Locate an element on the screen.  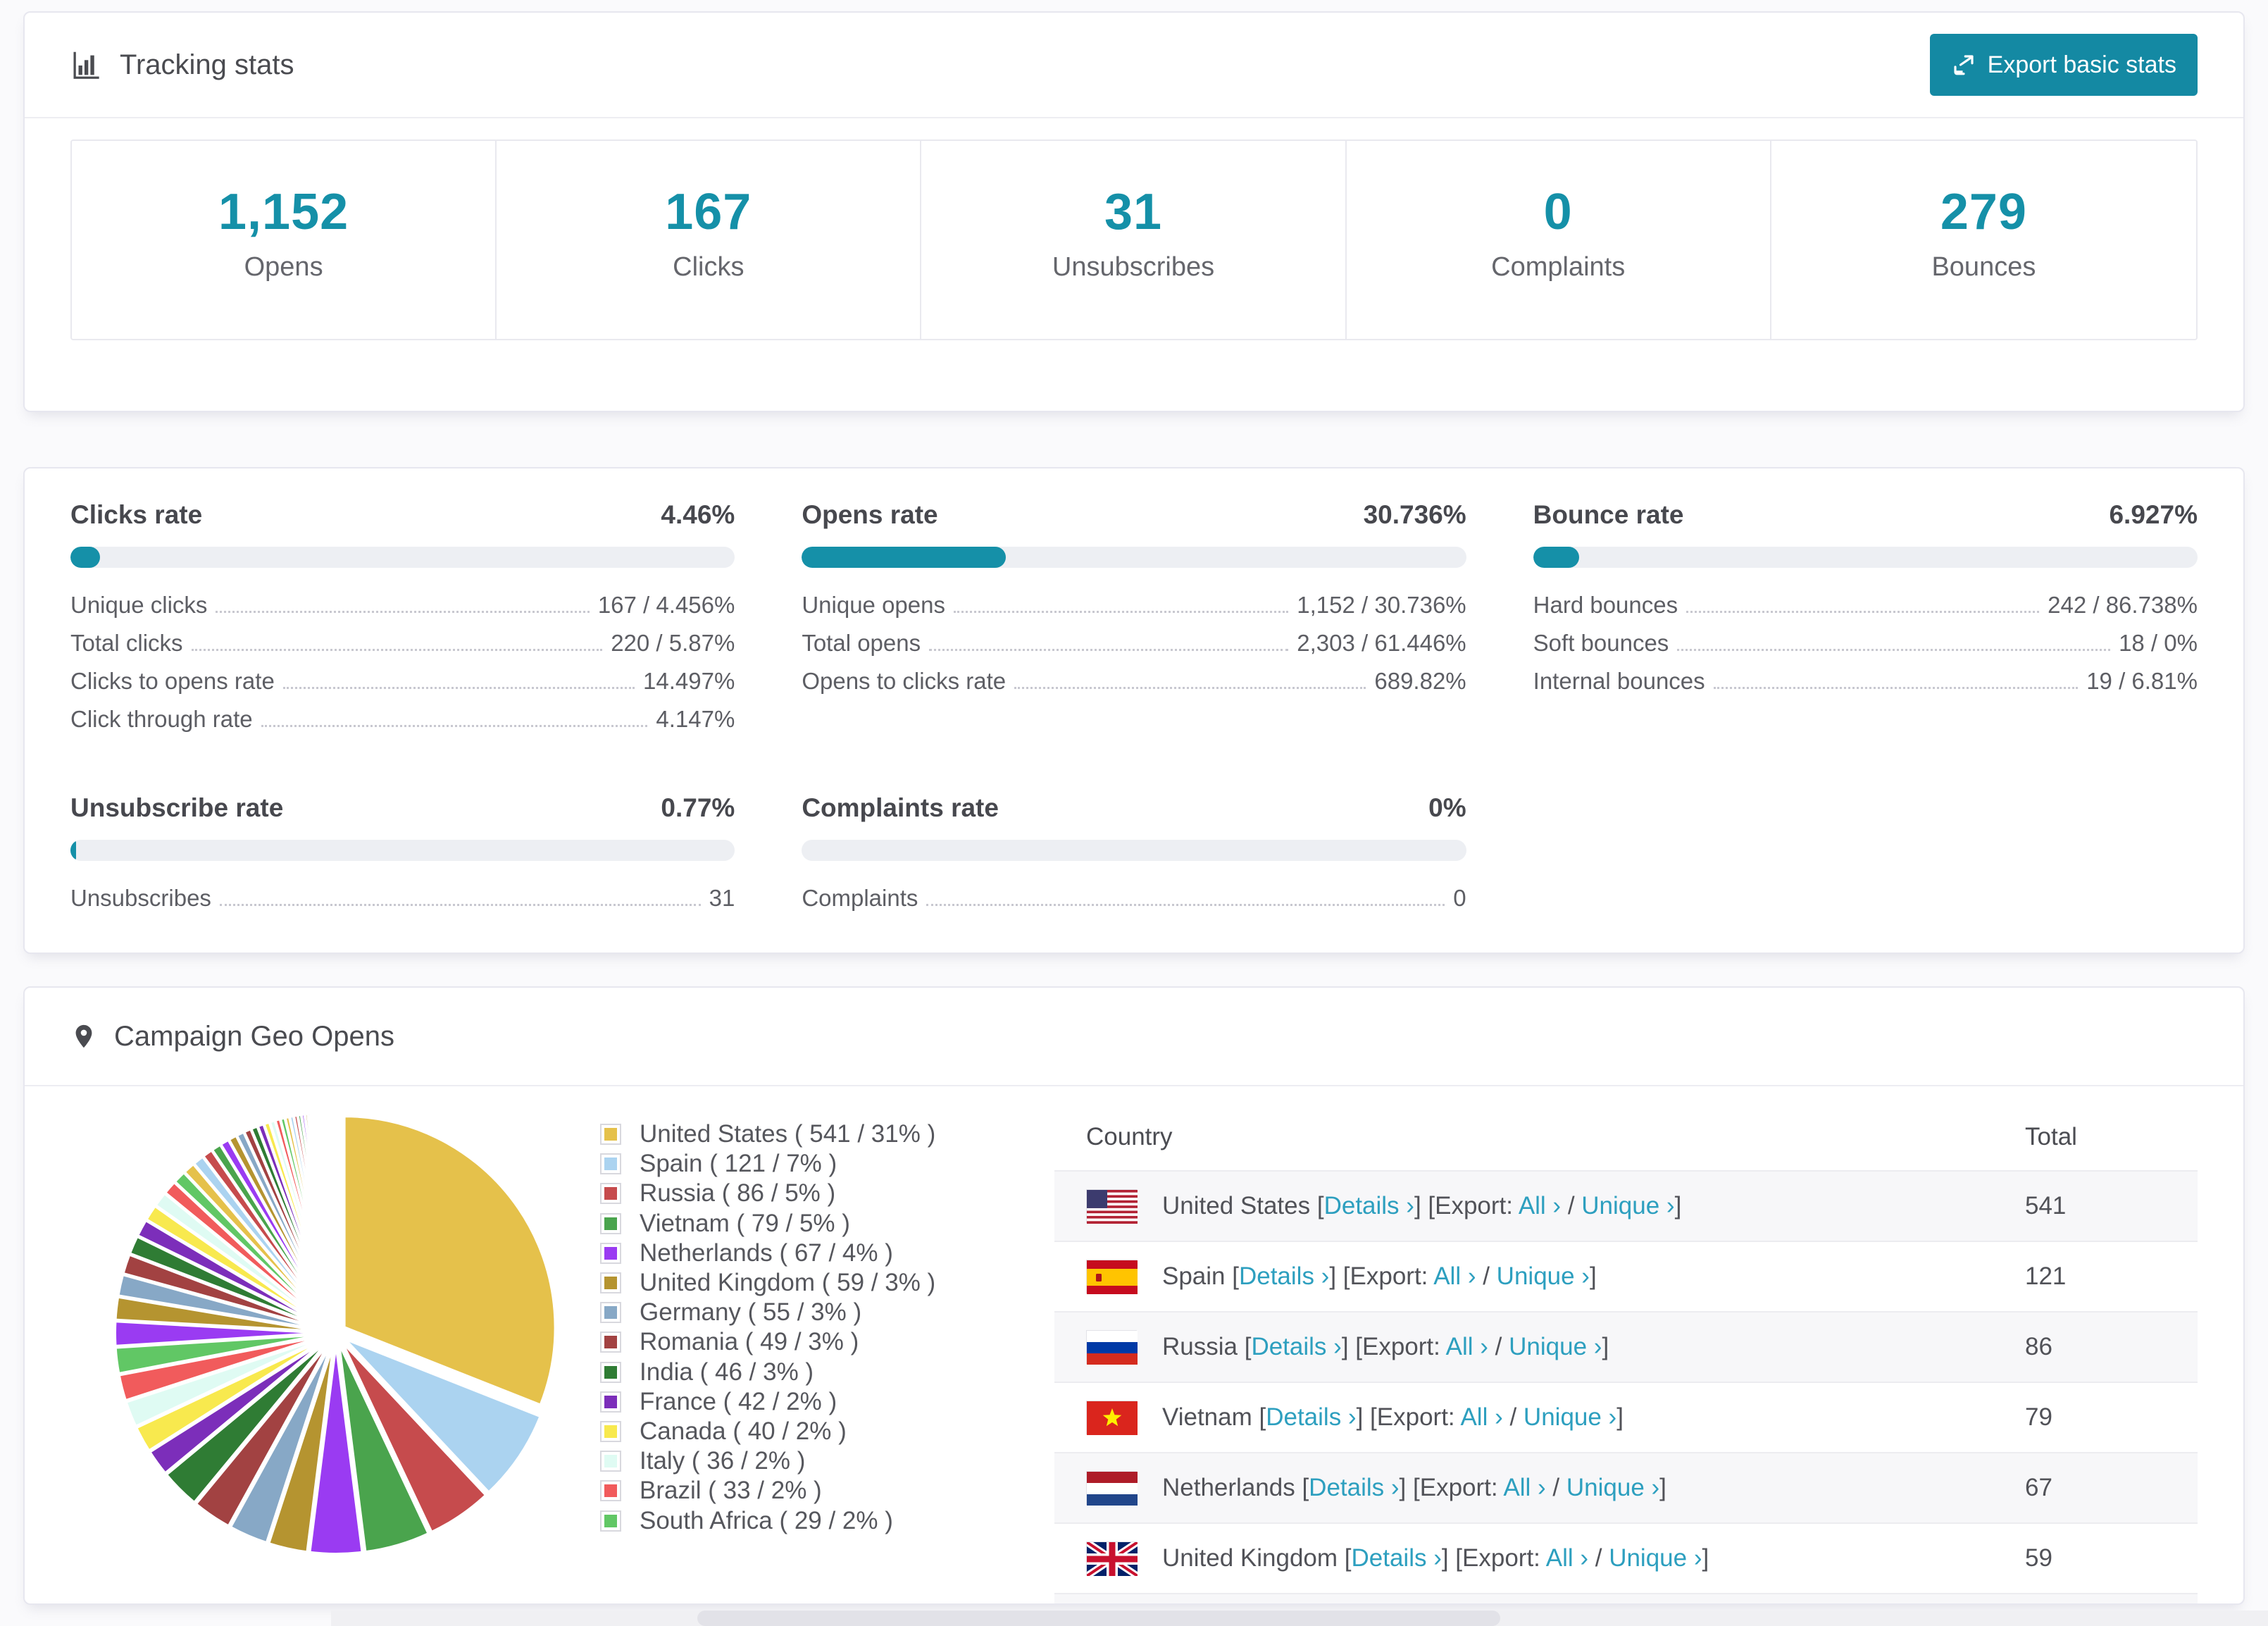
stat-row-label: Hard bounces is located at coordinates (1606, 605).